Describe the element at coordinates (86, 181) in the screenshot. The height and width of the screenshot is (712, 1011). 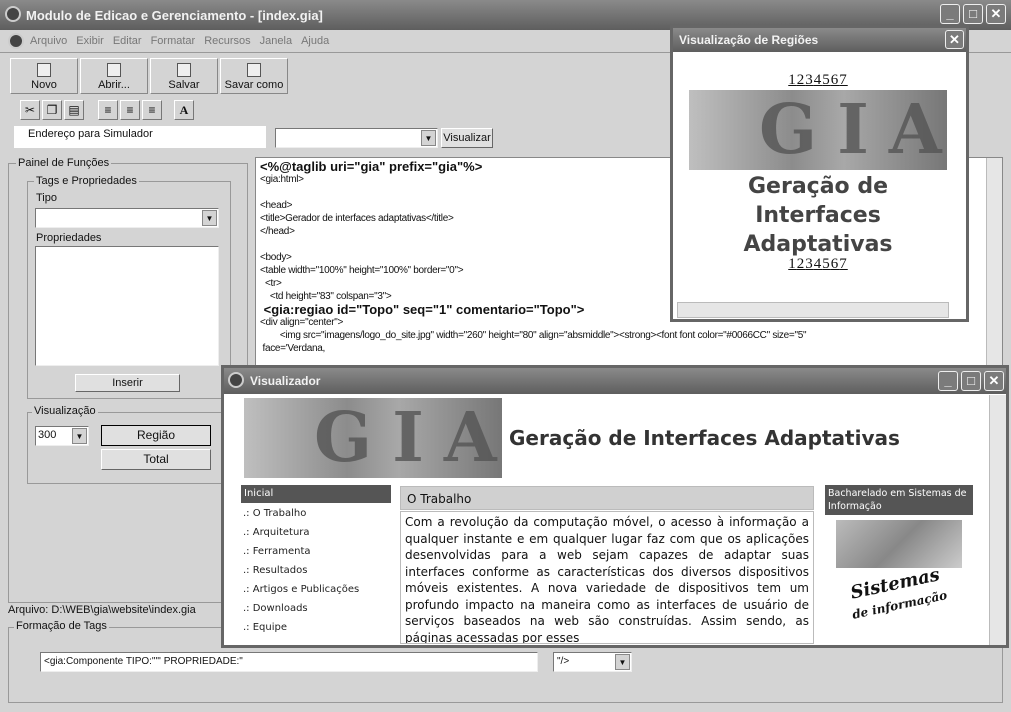
I see `tags-group-title: Tags e Propriedades` at that location.